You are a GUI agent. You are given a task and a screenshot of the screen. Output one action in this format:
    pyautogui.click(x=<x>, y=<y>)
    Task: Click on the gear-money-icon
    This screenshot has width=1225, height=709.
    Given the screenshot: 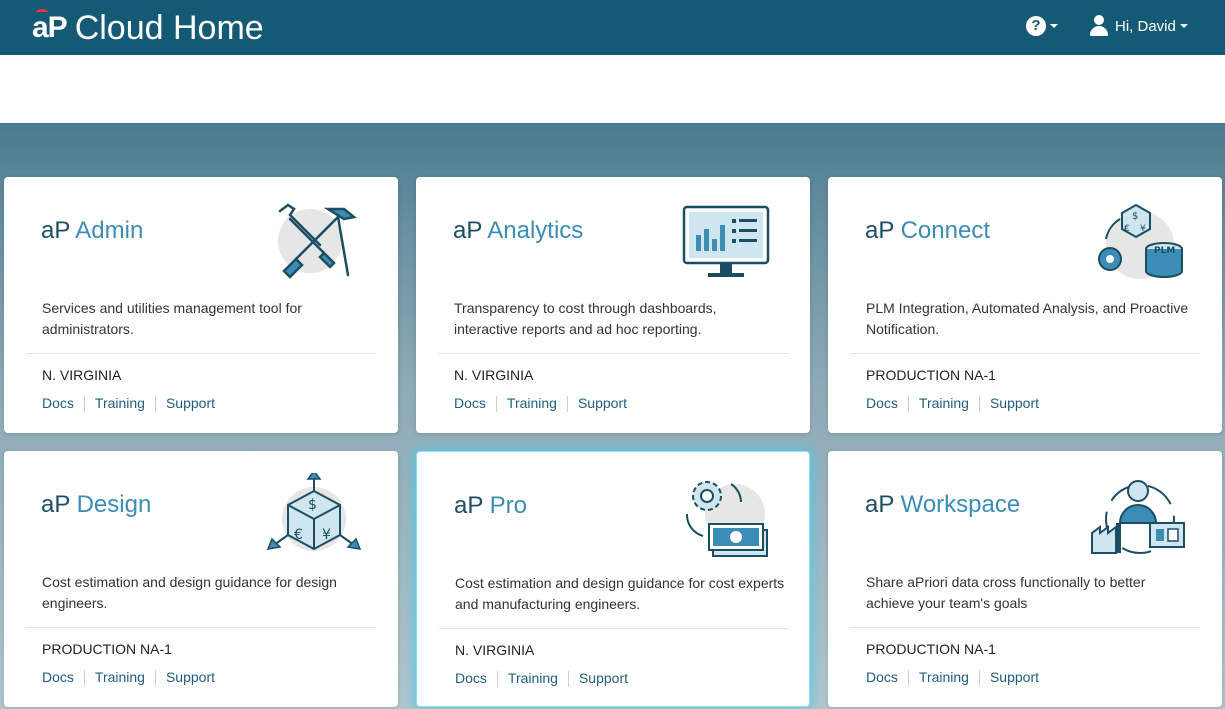 What is the action you would take?
    pyautogui.click(x=727, y=518)
    